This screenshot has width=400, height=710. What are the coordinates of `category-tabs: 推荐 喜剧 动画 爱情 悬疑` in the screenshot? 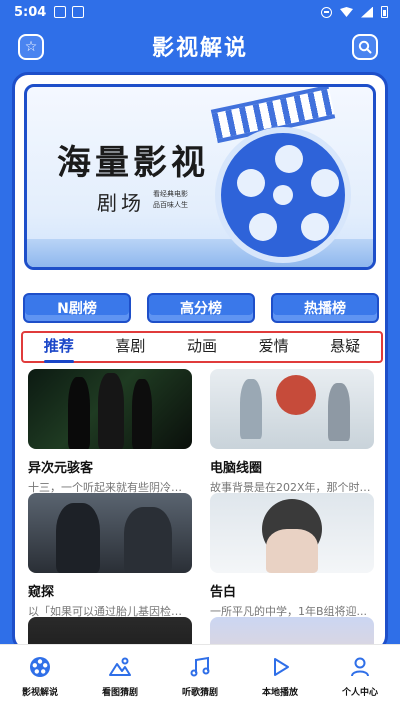 It's located at (202, 347).